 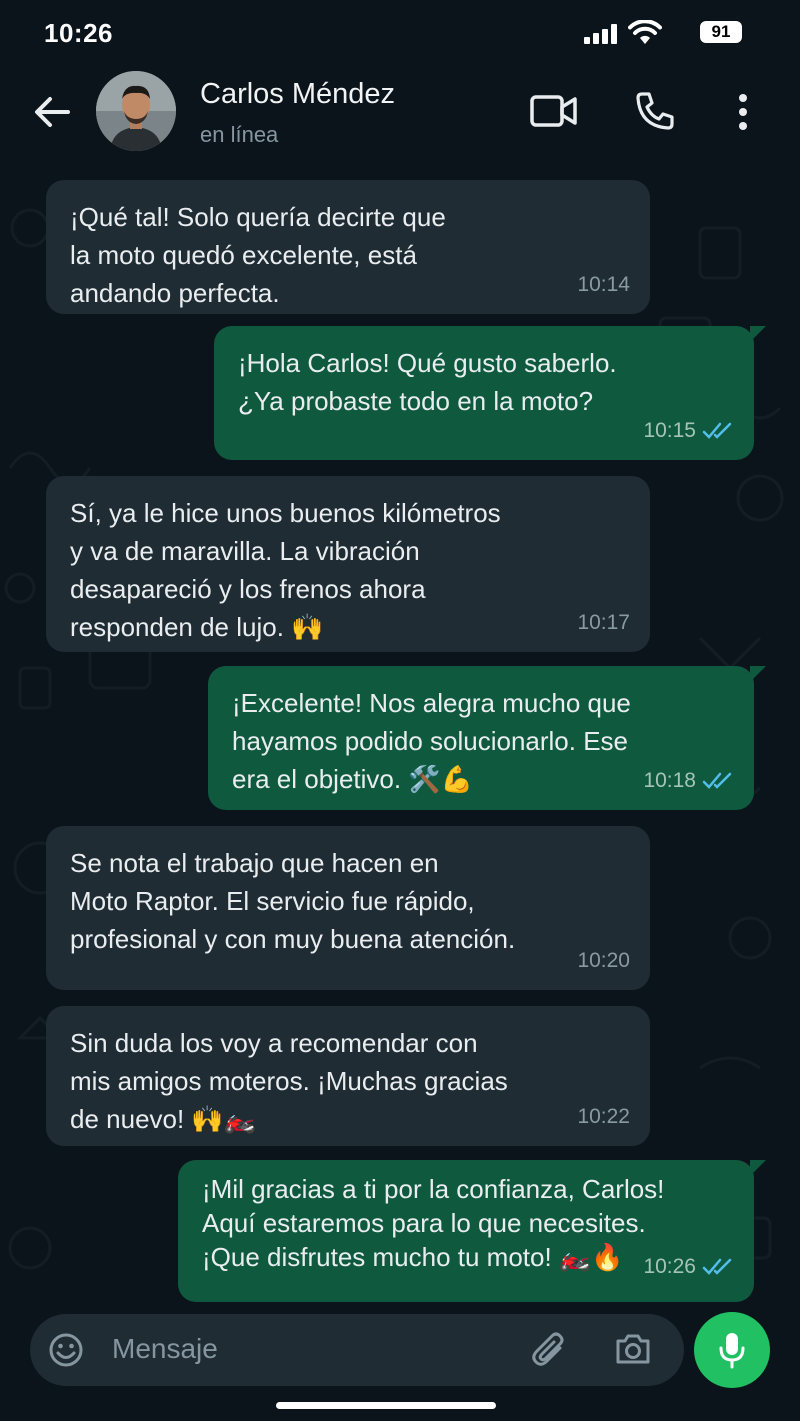 I want to click on message-time: 10:22, so click(x=603, y=1116).